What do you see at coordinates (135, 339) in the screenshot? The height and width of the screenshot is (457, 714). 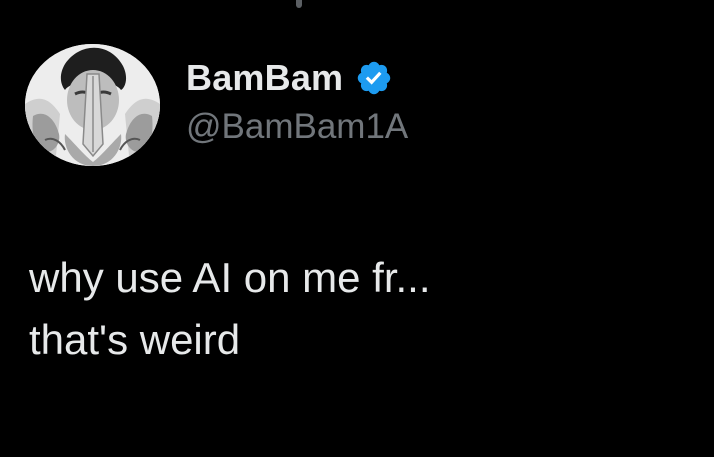 I see `tweet-text-line: that's weird` at bounding box center [135, 339].